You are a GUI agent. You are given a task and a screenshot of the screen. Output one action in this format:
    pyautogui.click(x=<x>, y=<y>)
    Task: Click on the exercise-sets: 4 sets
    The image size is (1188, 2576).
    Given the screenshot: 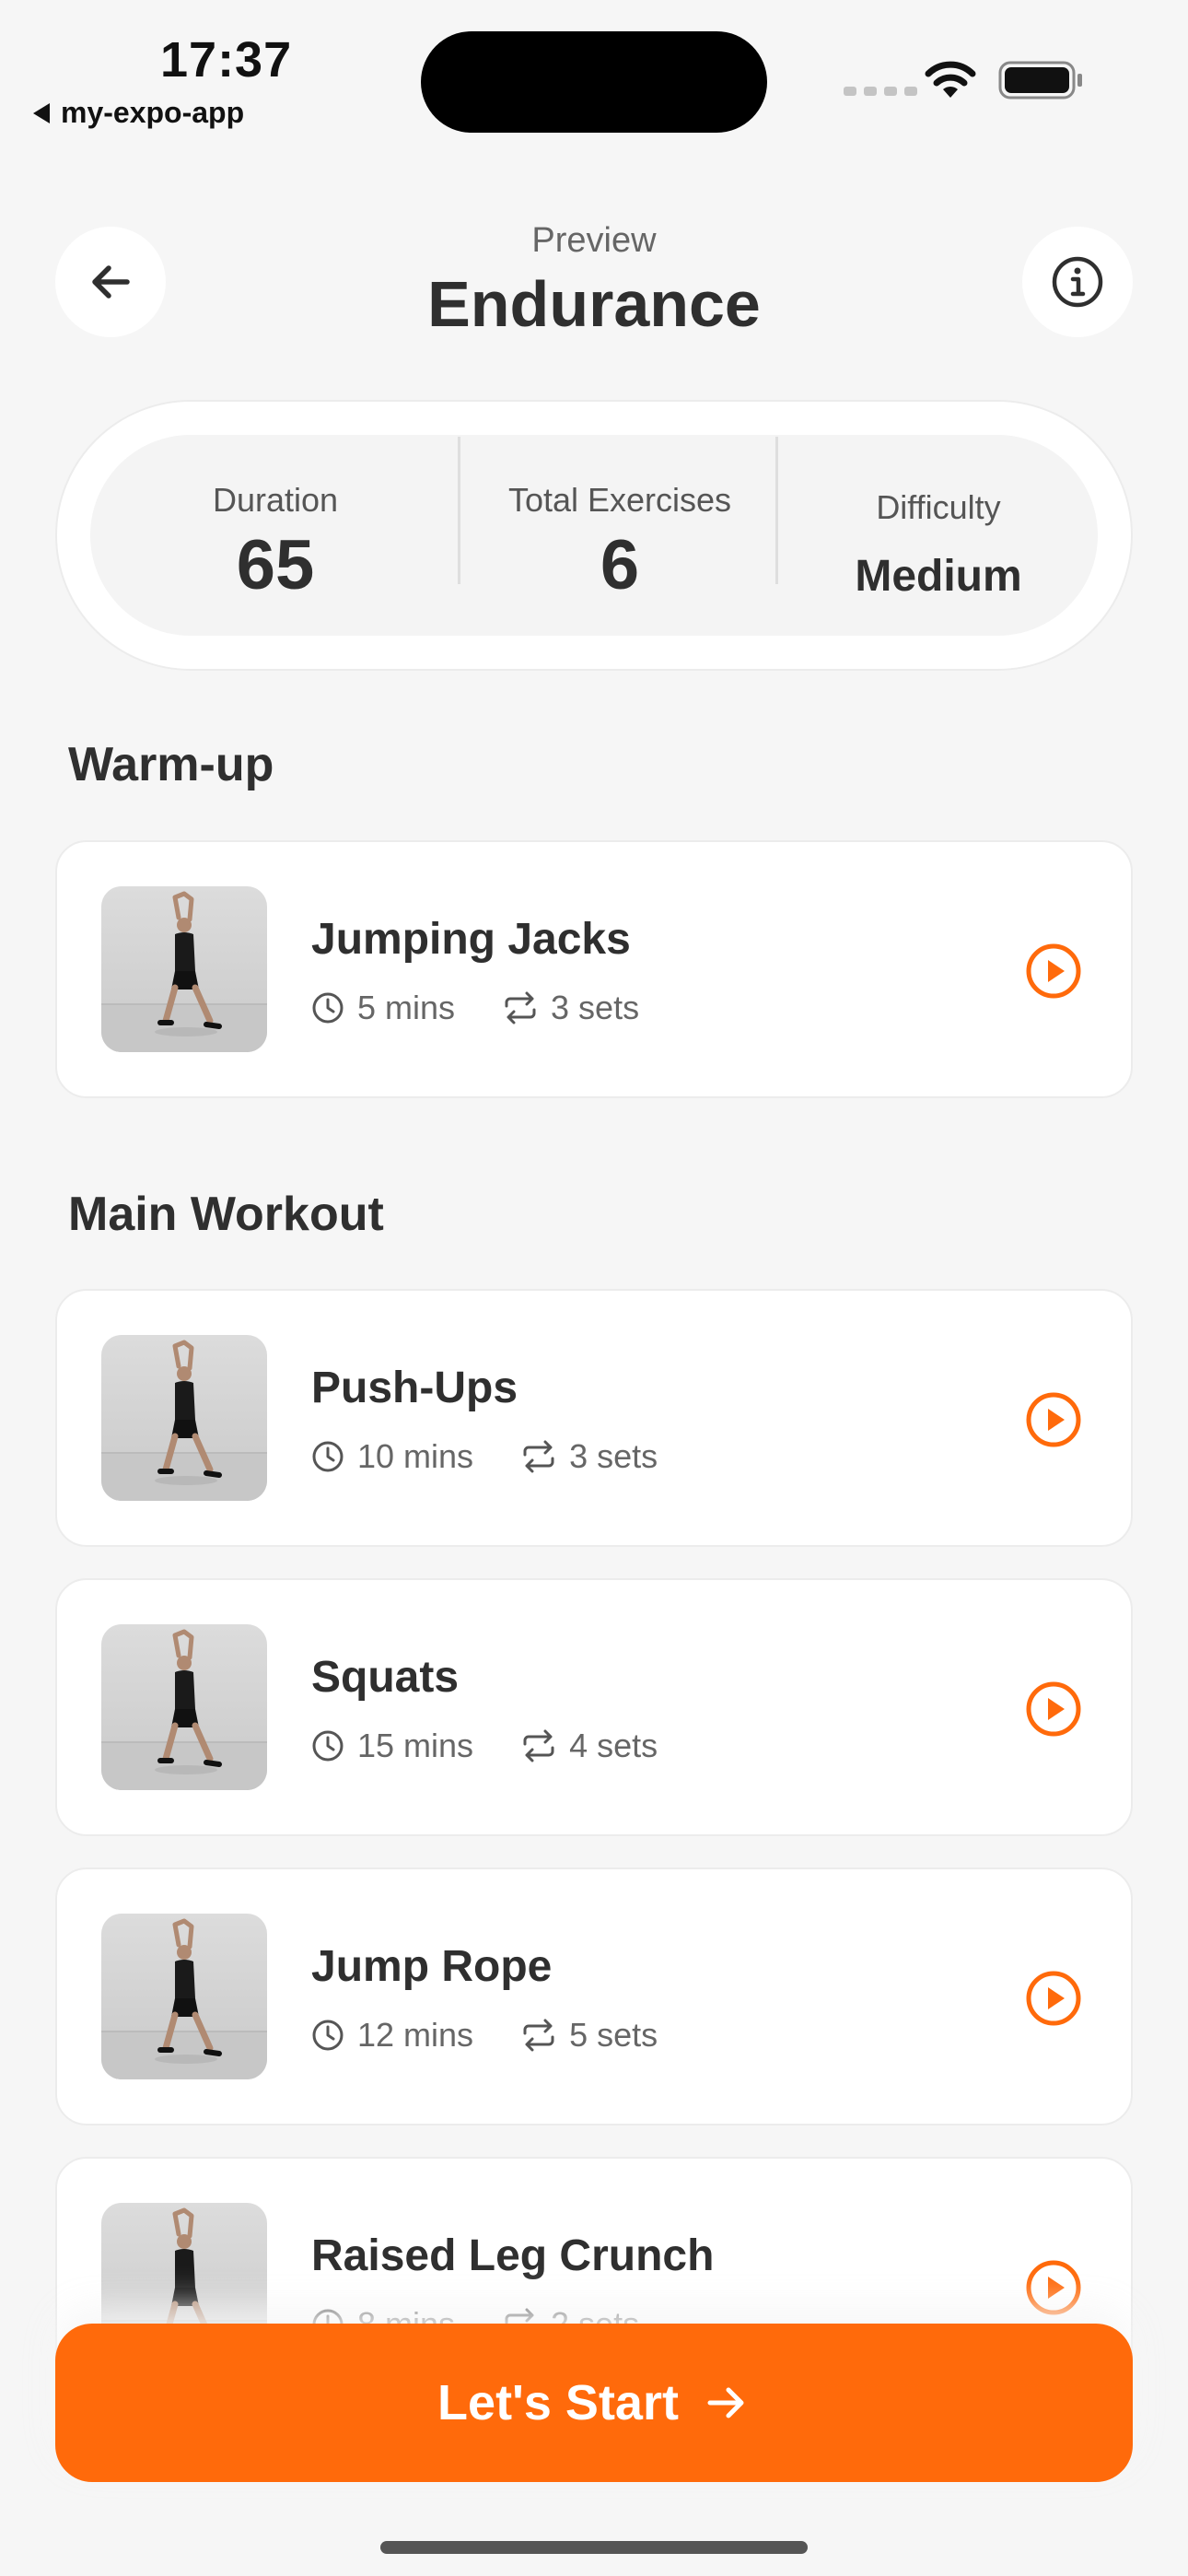 What is the action you would take?
    pyautogui.click(x=589, y=1746)
    